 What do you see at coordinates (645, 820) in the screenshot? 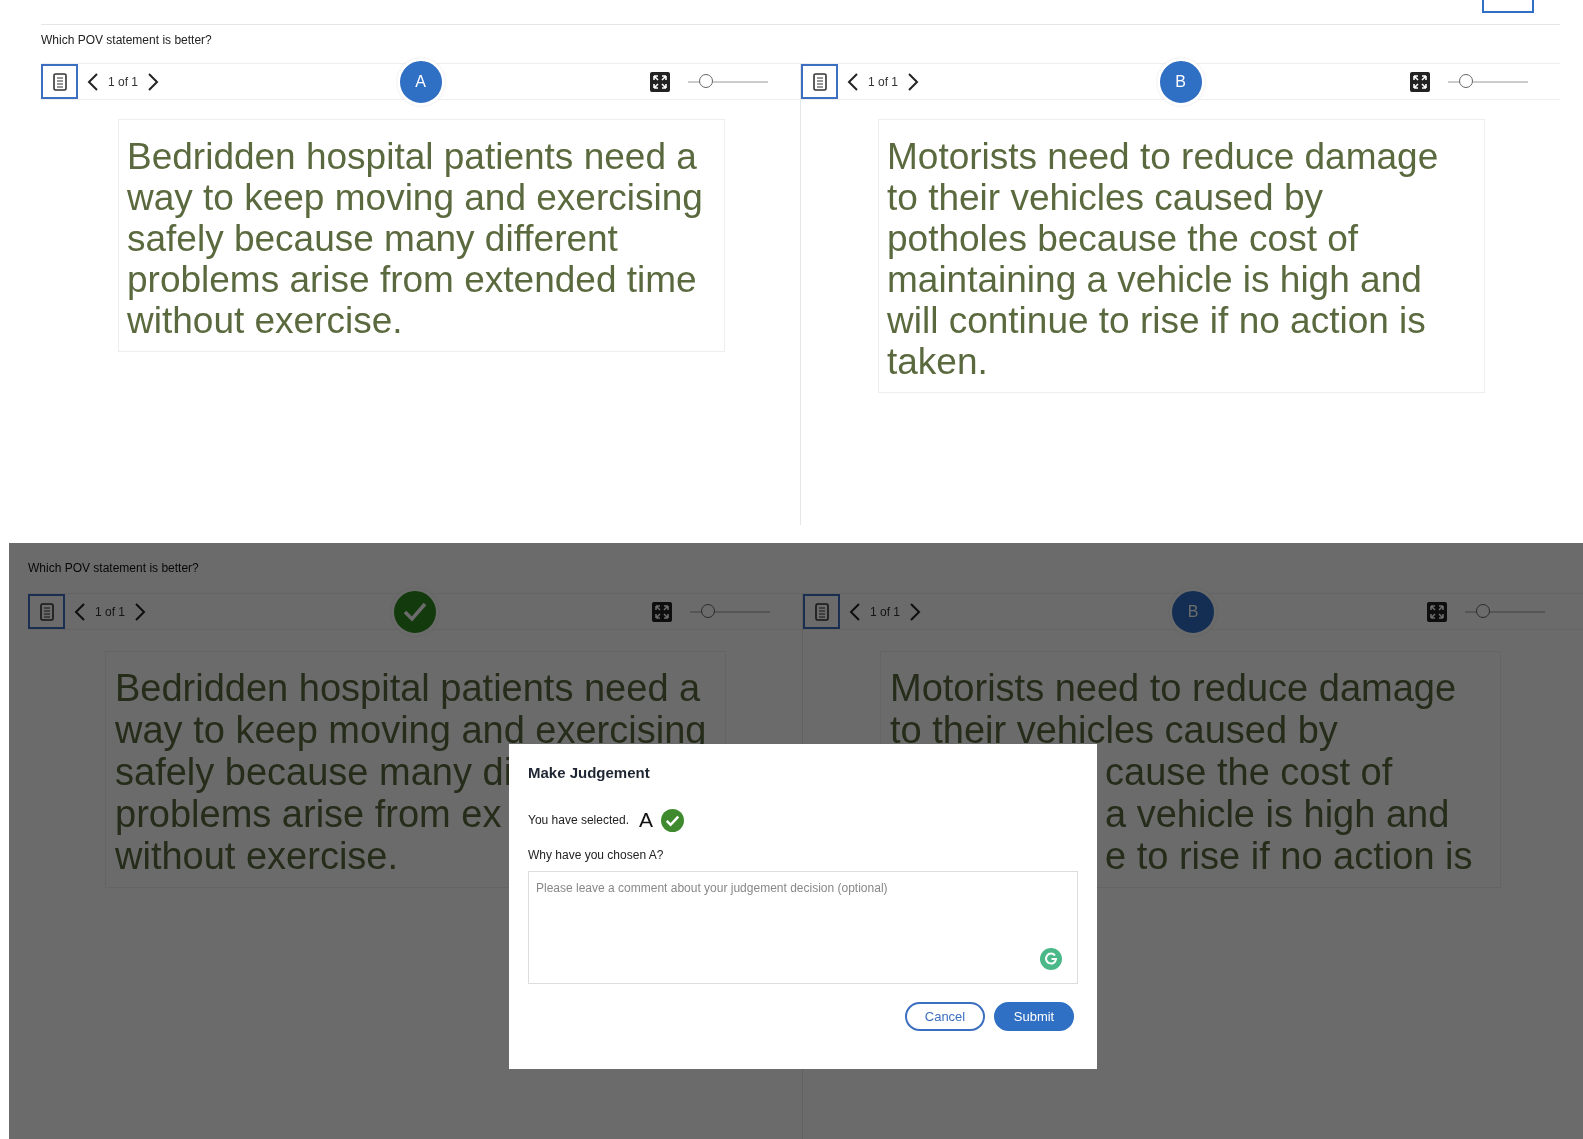
I see `selected-choice: A` at bounding box center [645, 820].